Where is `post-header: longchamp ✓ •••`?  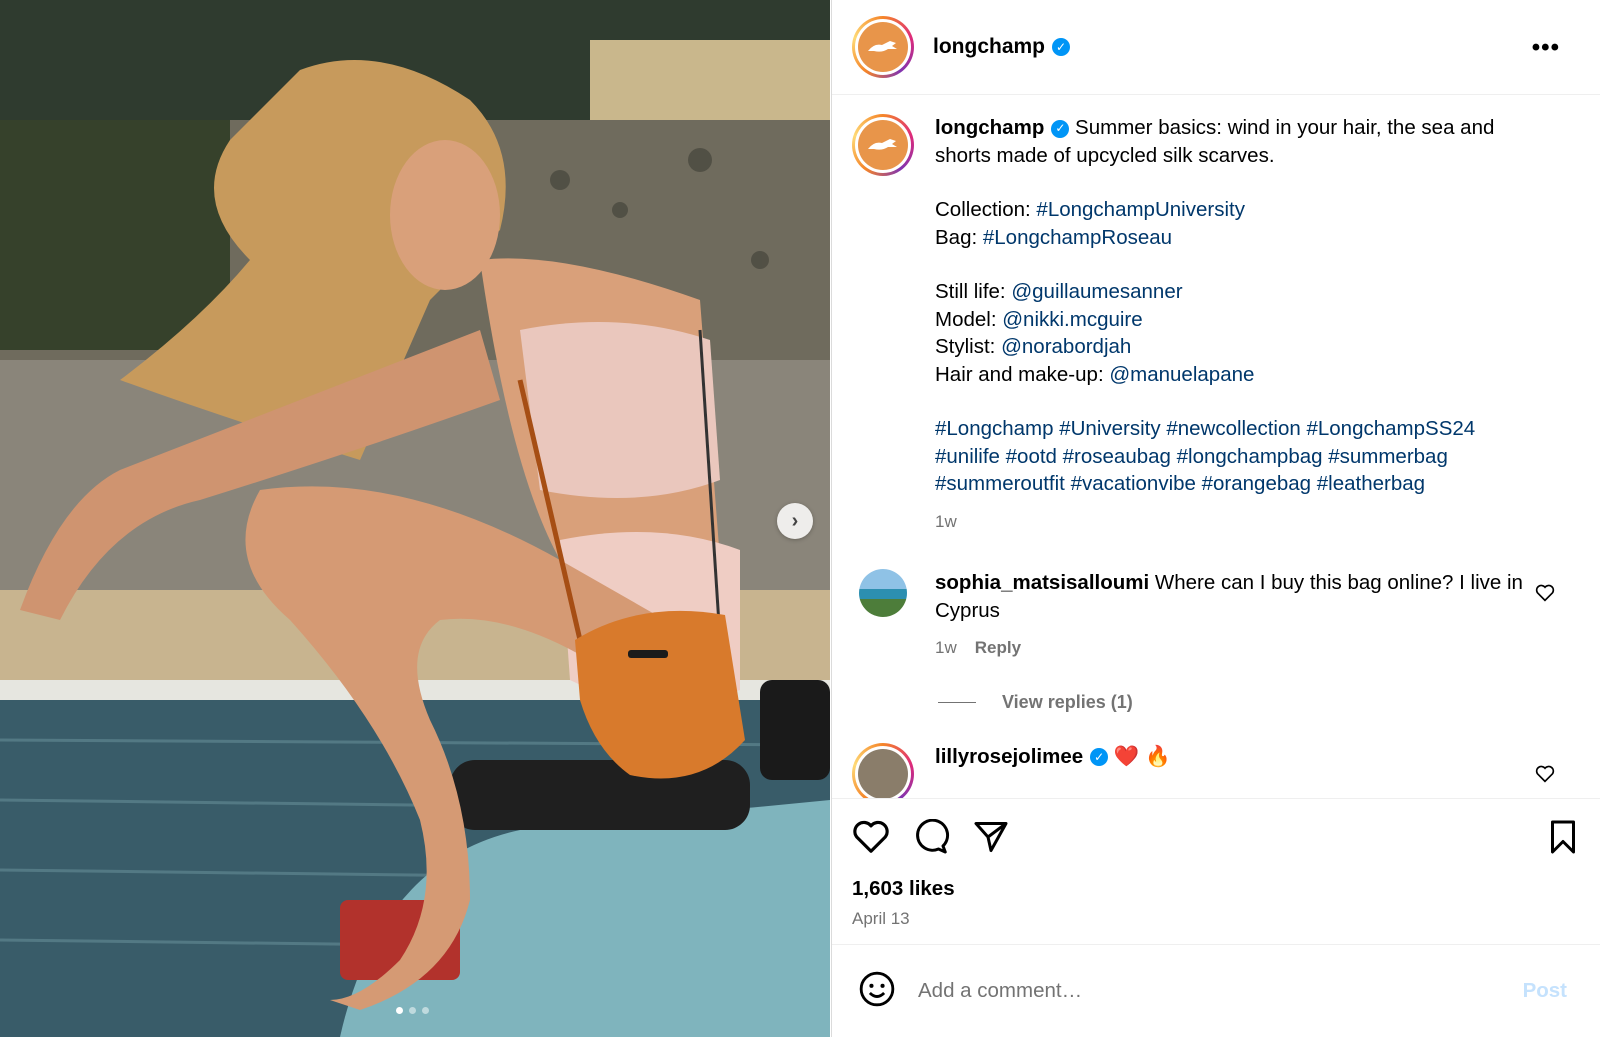
post-header: longchamp ✓ ••• is located at coordinates (1216, 47).